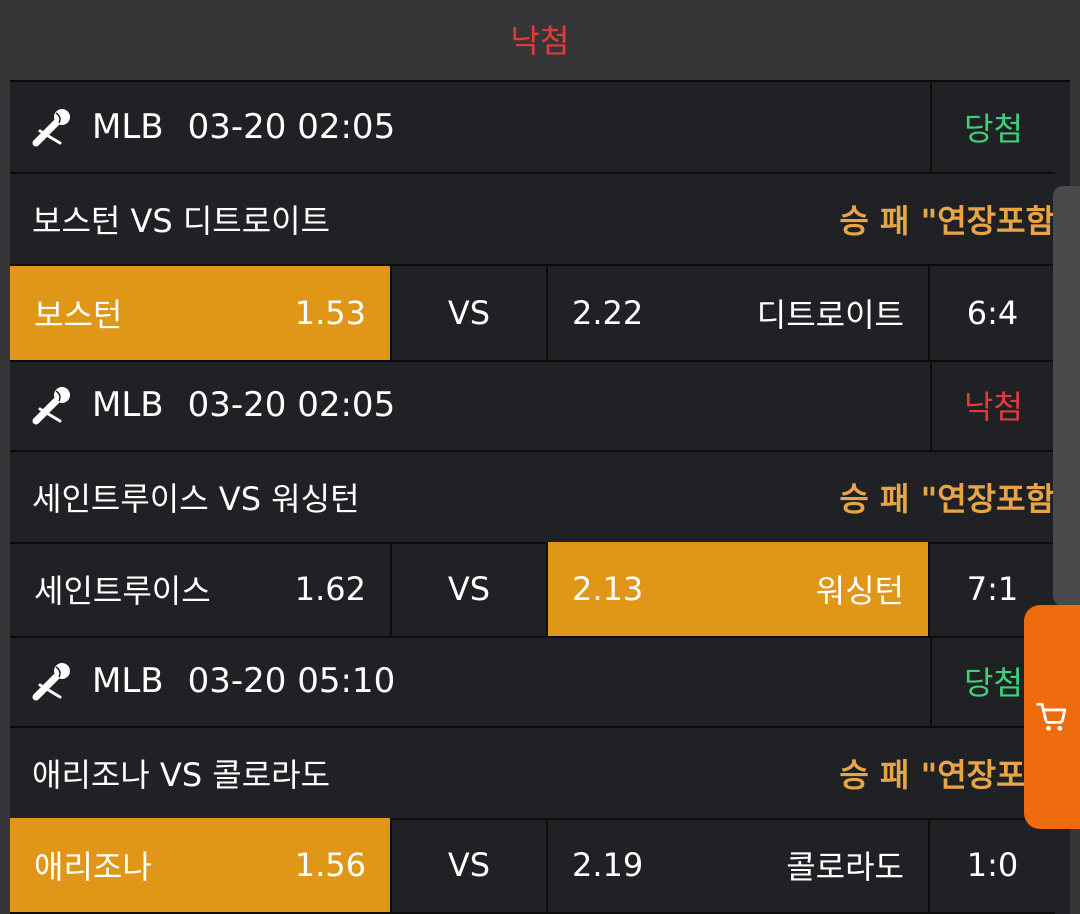 This screenshot has height=914, width=1080. What do you see at coordinates (291, 681) in the screenshot?
I see `match-datetime: 03-20 05:10` at bounding box center [291, 681].